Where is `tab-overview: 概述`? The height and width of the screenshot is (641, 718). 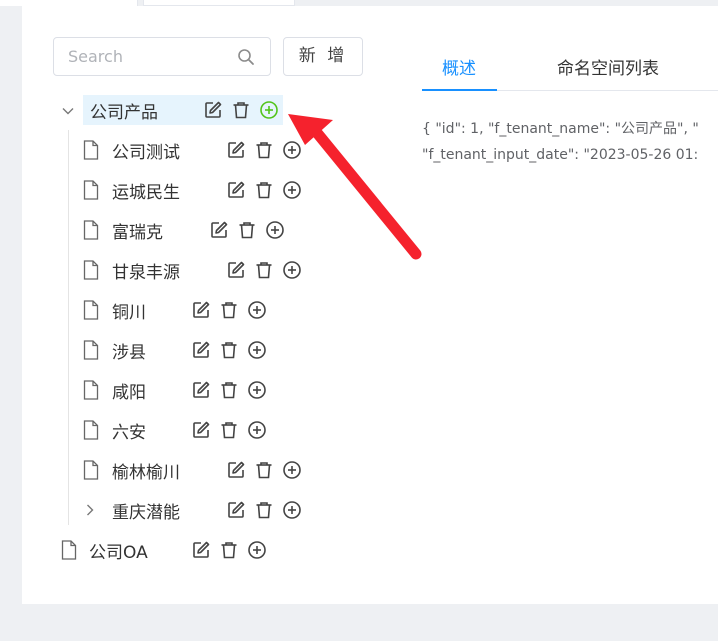 tab-overview: 概述 is located at coordinates (459, 66).